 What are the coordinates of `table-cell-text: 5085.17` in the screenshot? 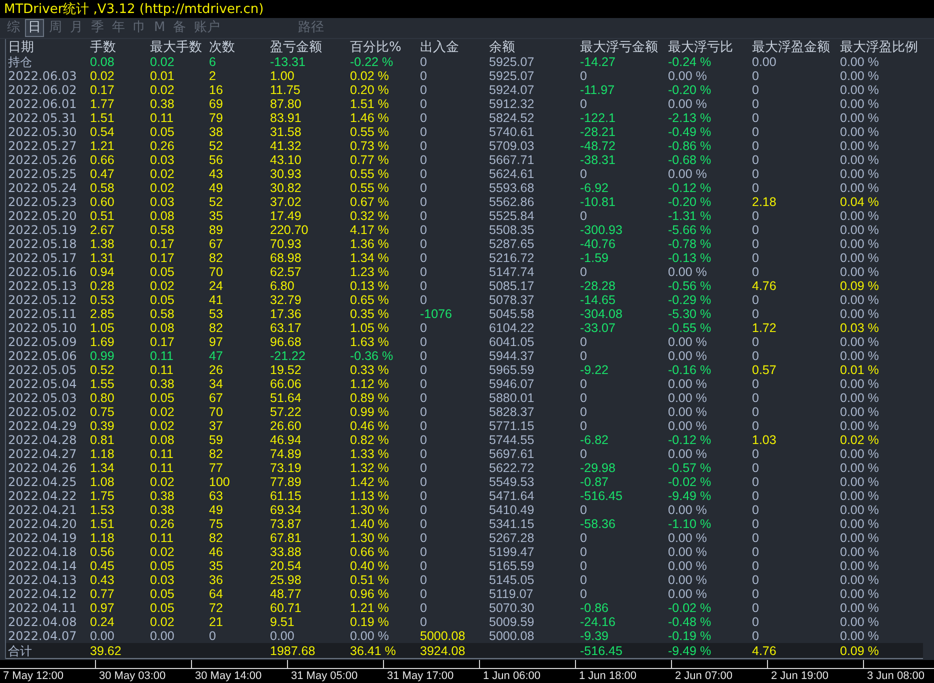 It's located at (512, 286).